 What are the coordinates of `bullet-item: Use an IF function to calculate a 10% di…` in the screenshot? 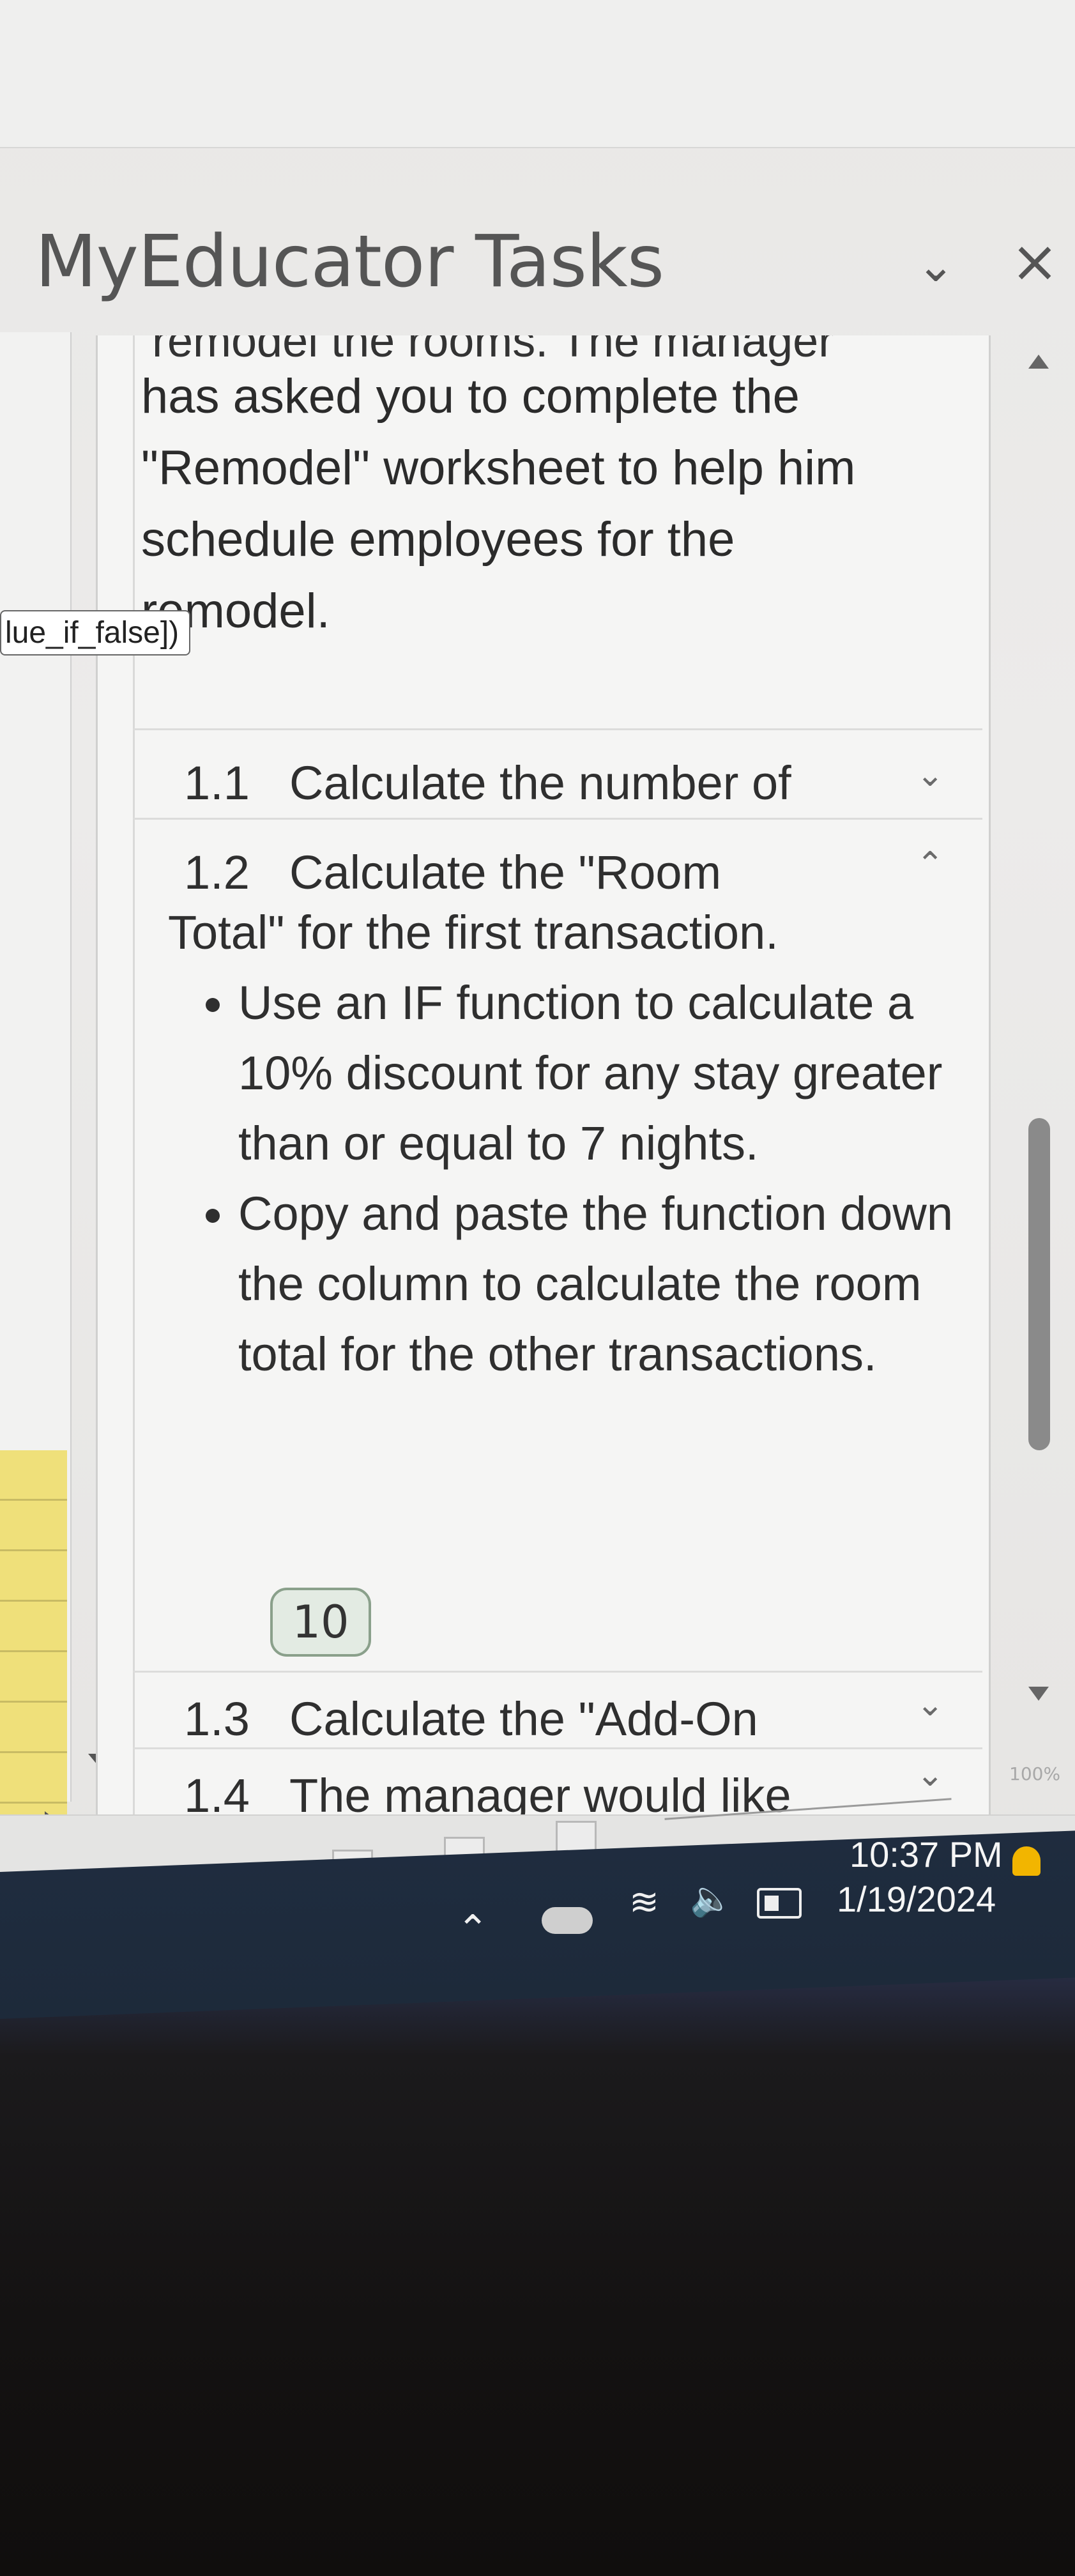 It's located at (605, 1073).